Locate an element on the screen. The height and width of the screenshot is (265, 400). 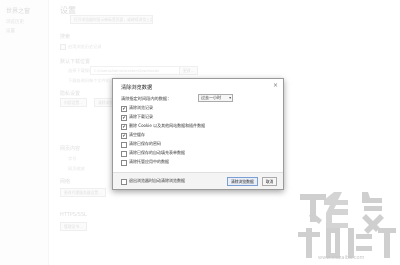
option-label: 退出浏览器时自动清除浏览数据 is located at coordinates (157, 180).